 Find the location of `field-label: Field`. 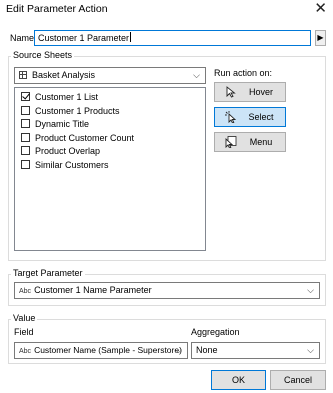

field-label: Field is located at coordinates (24, 332).